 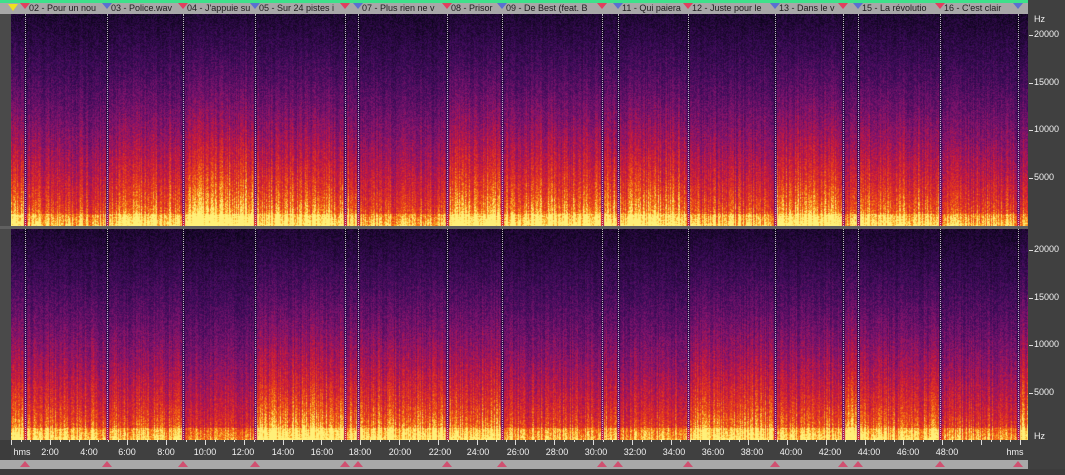 What do you see at coordinates (551, 8) in the screenshot?
I see `marker-label: 09 - De Best (feat. B` at bounding box center [551, 8].